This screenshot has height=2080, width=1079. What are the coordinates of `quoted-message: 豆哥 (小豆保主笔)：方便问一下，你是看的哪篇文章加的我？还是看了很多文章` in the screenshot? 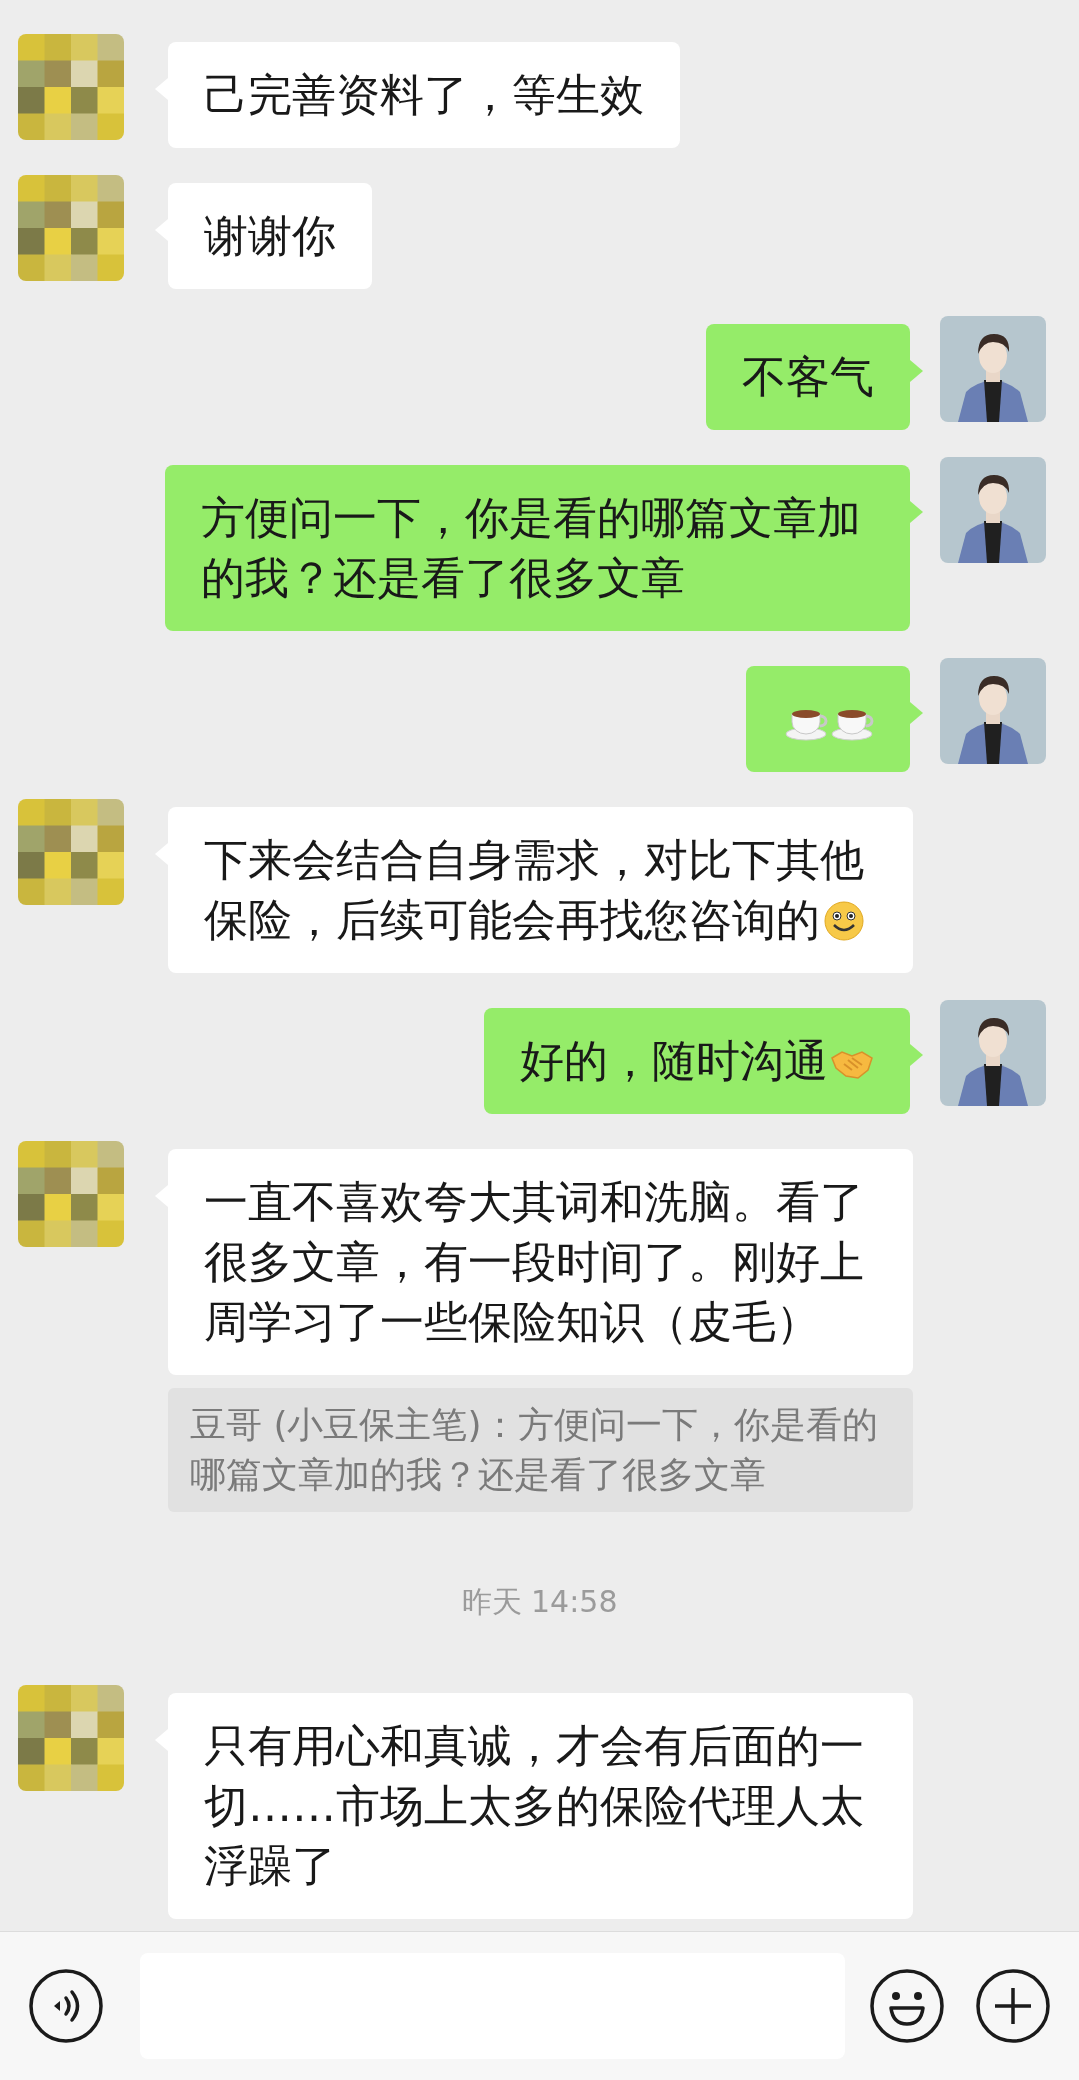 It's located at (540, 1450).